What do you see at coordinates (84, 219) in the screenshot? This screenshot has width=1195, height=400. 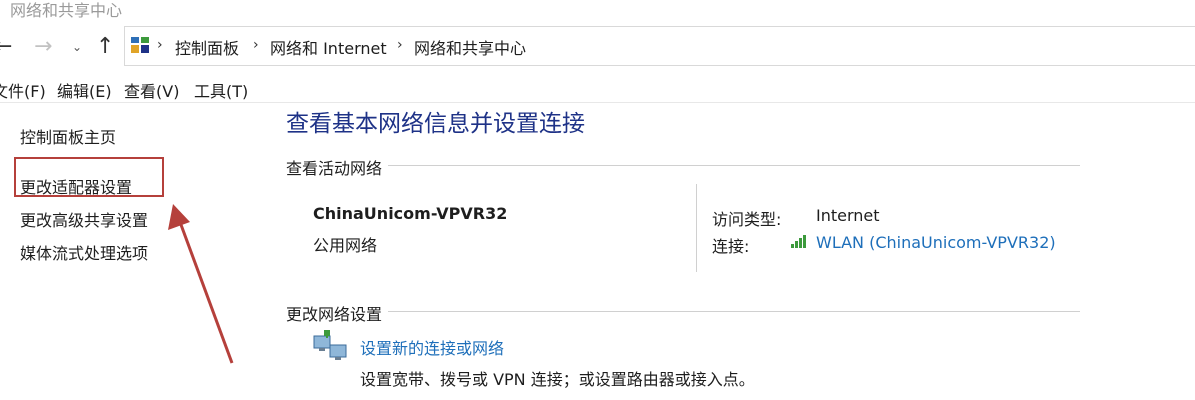 I see `sidebar-item-advanced-sharing-settings: 更改高级共享设置` at bounding box center [84, 219].